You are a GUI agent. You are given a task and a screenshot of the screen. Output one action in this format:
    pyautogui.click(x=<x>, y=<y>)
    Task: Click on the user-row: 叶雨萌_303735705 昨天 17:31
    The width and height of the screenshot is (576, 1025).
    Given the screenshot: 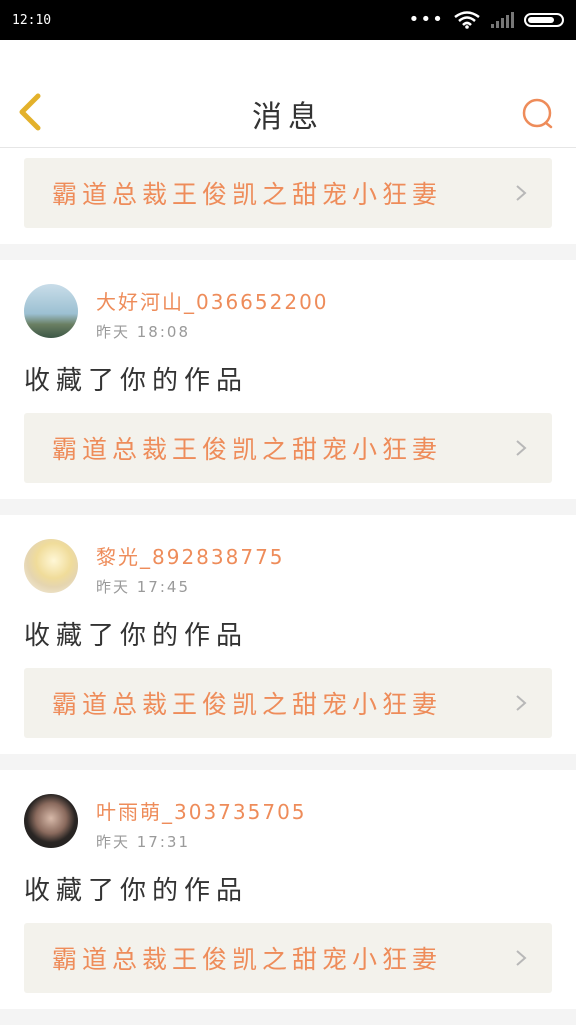 What is the action you would take?
    pyautogui.click(x=288, y=816)
    